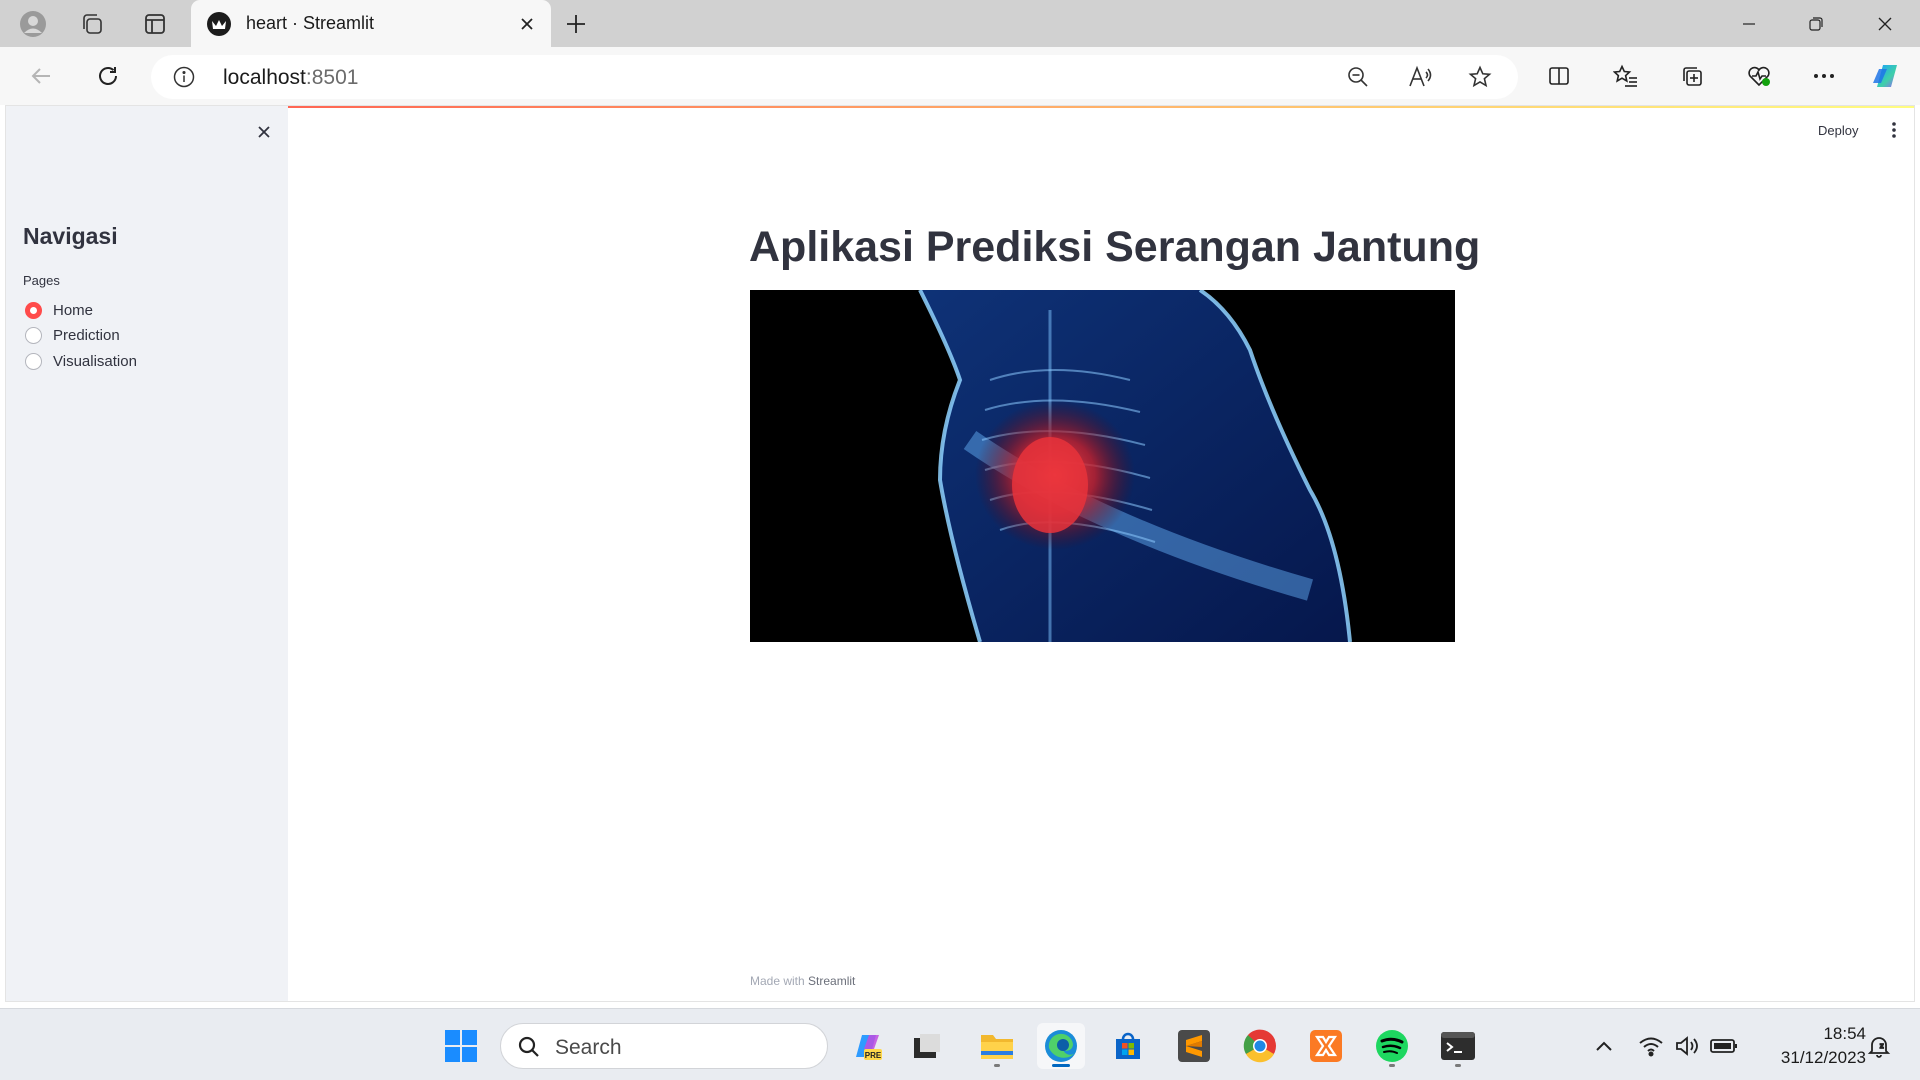  What do you see at coordinates (867, 1046) in the screenshot?
I see `copilot-preview-icon: PRE` at bounding box center [867, 1046].